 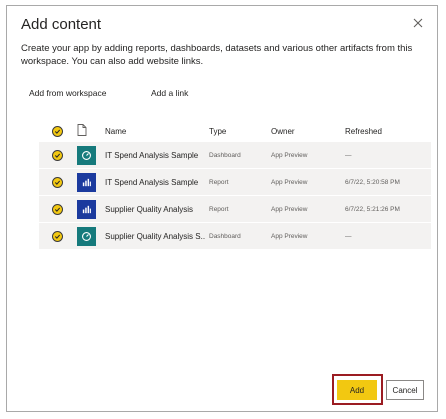 I want to click on name-header: Name, so click(x=155, y=131).